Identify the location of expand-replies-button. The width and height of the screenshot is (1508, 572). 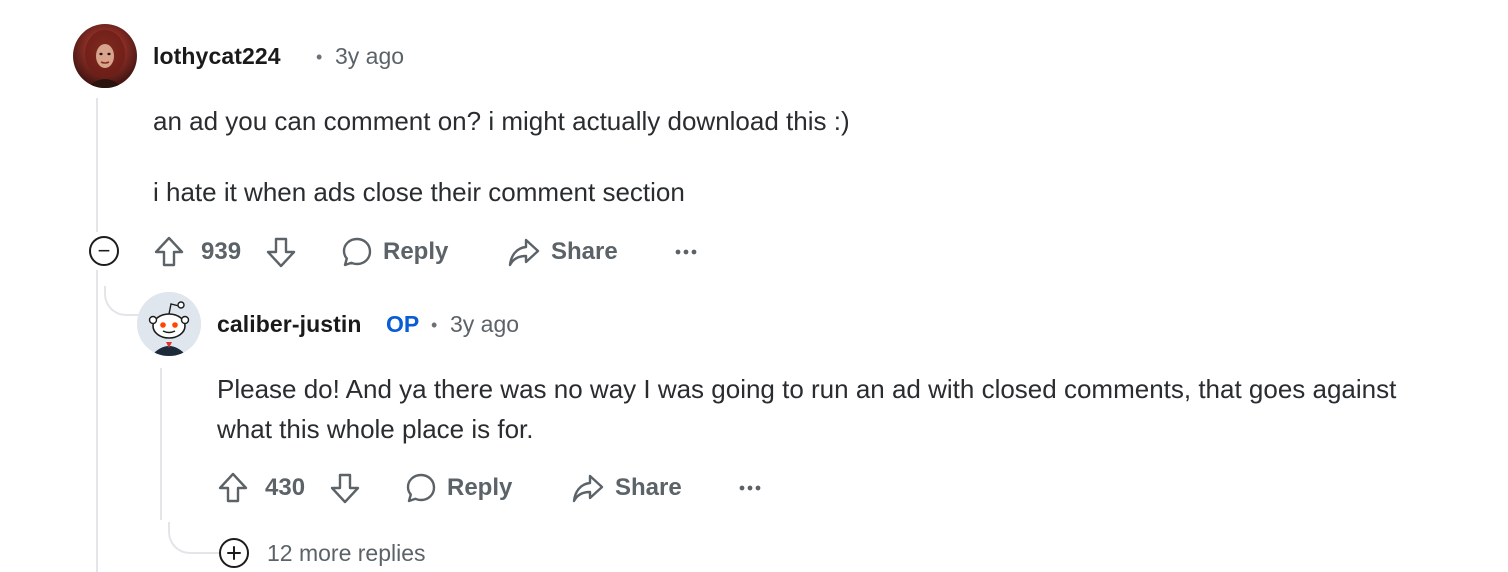
(234, 553).